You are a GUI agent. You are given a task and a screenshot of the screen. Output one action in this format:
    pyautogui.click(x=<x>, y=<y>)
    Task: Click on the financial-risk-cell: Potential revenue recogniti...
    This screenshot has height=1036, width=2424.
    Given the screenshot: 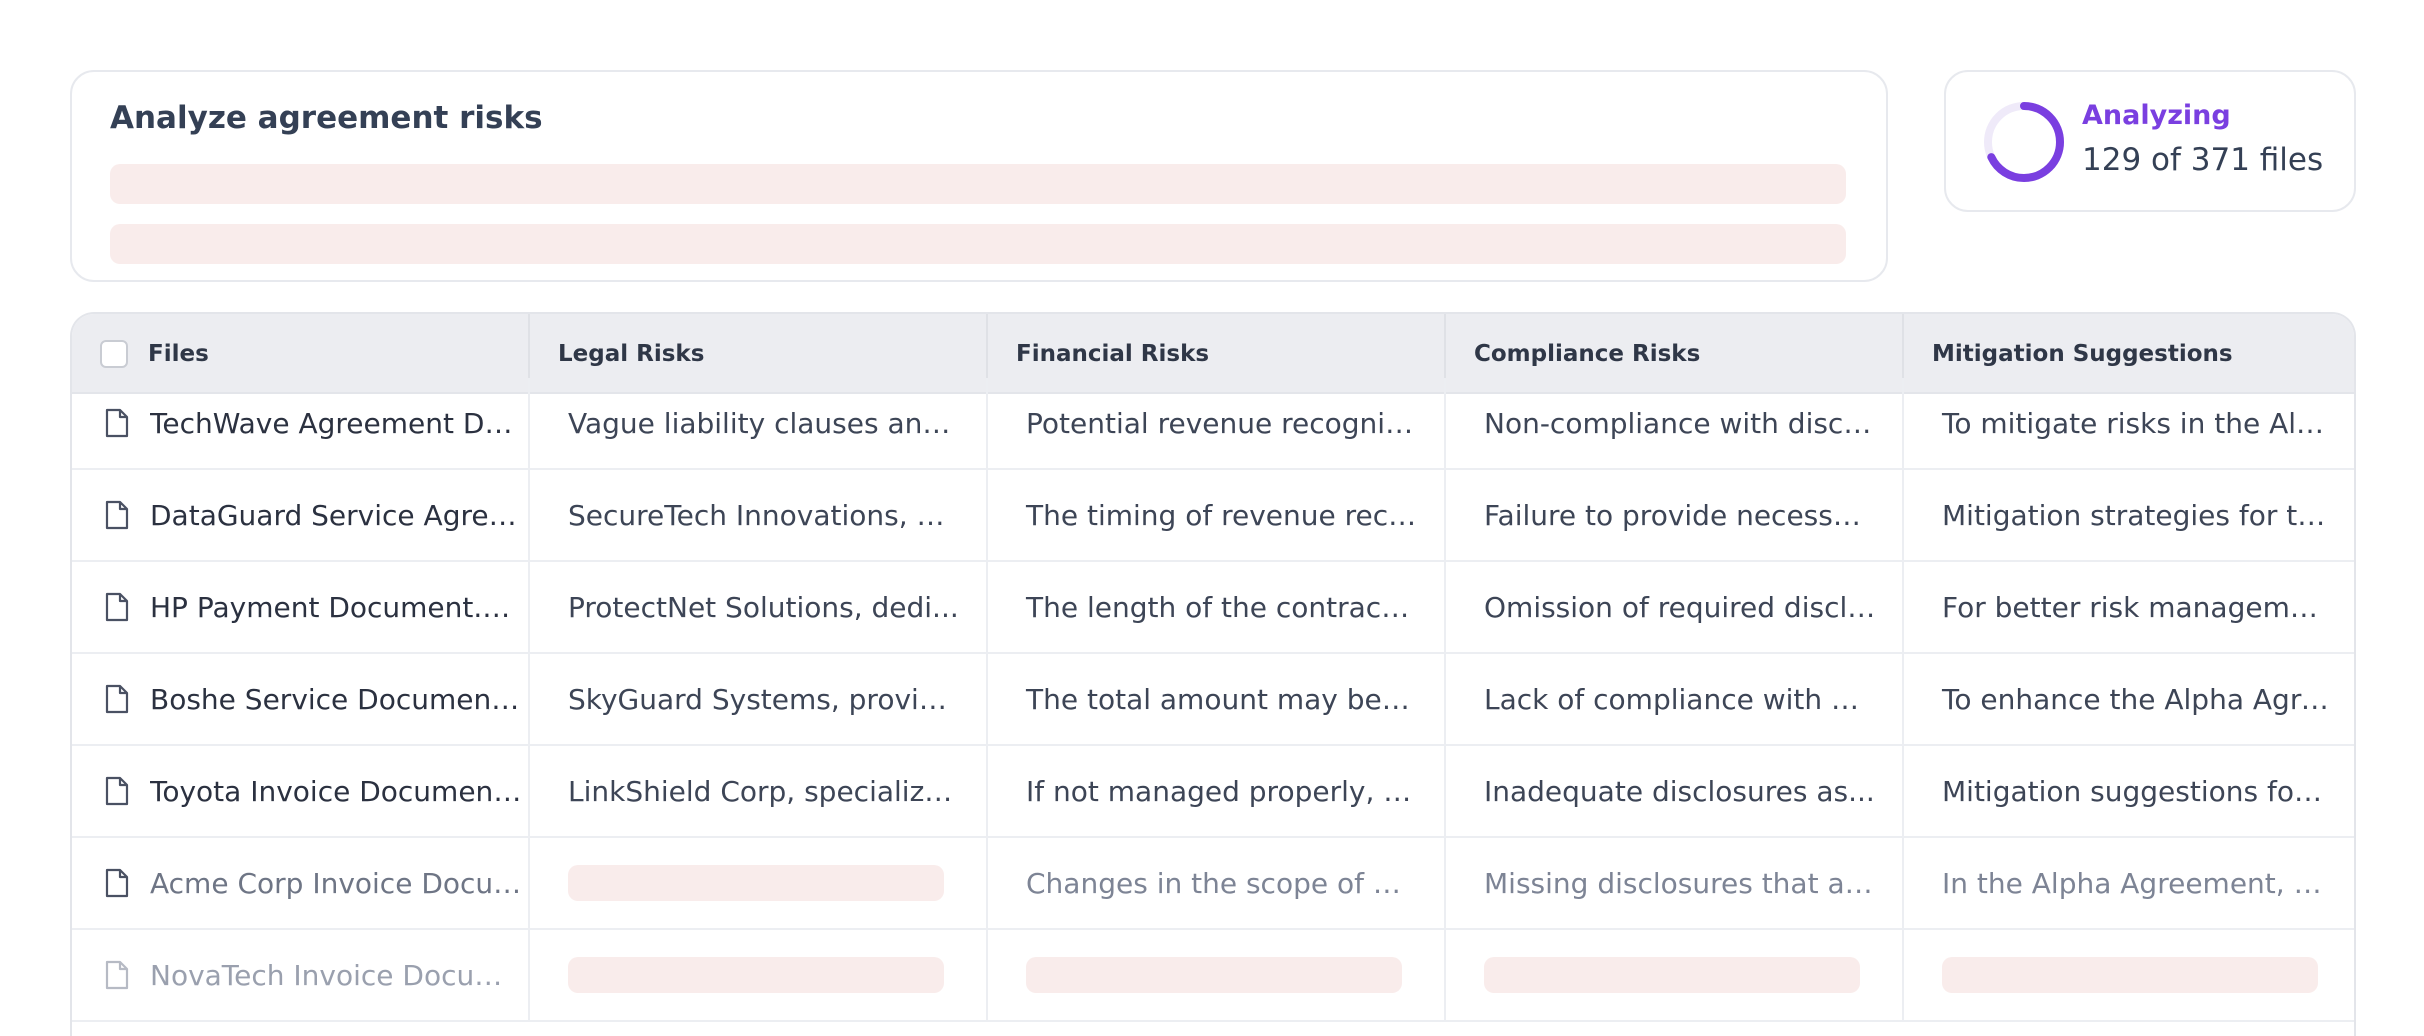 What is the action you would take?
    pyautogui.click(x=1217, y=423)
    